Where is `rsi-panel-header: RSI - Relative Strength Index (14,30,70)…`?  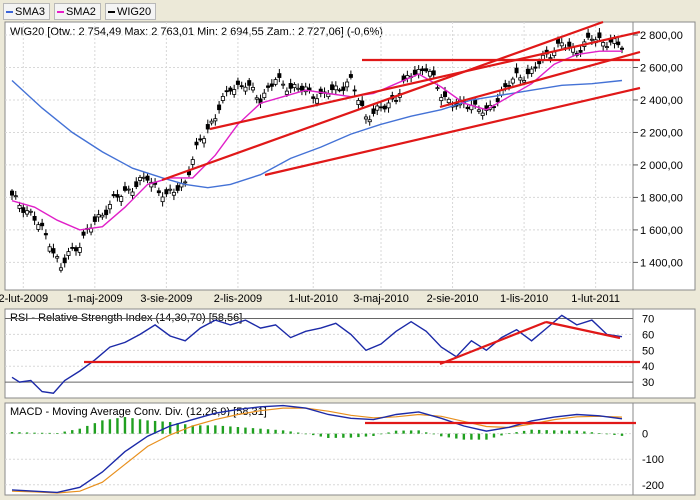
rsi-panel-header: RSI - Relative Strength Index (14,30,70)… is located at coordinates (126, 318).